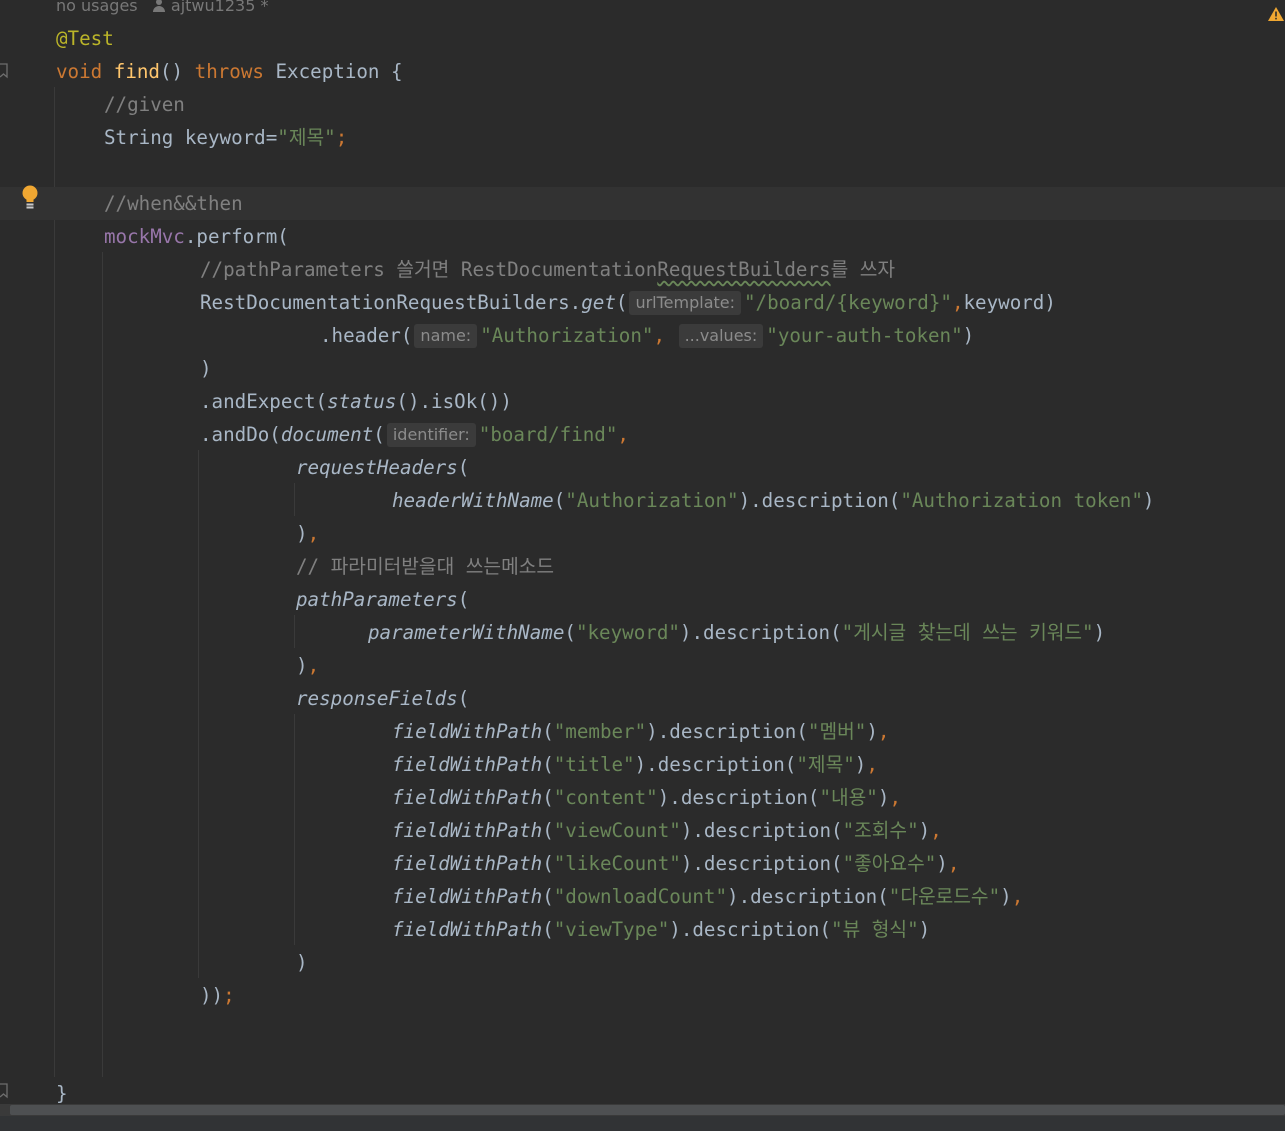 The height and width of the screenshot is (1131, 1285). What do you see at coordinates (220, 7) in the screenshot?
I see `author-label: ajtwu1235 *` at bounding box center [220, 7].